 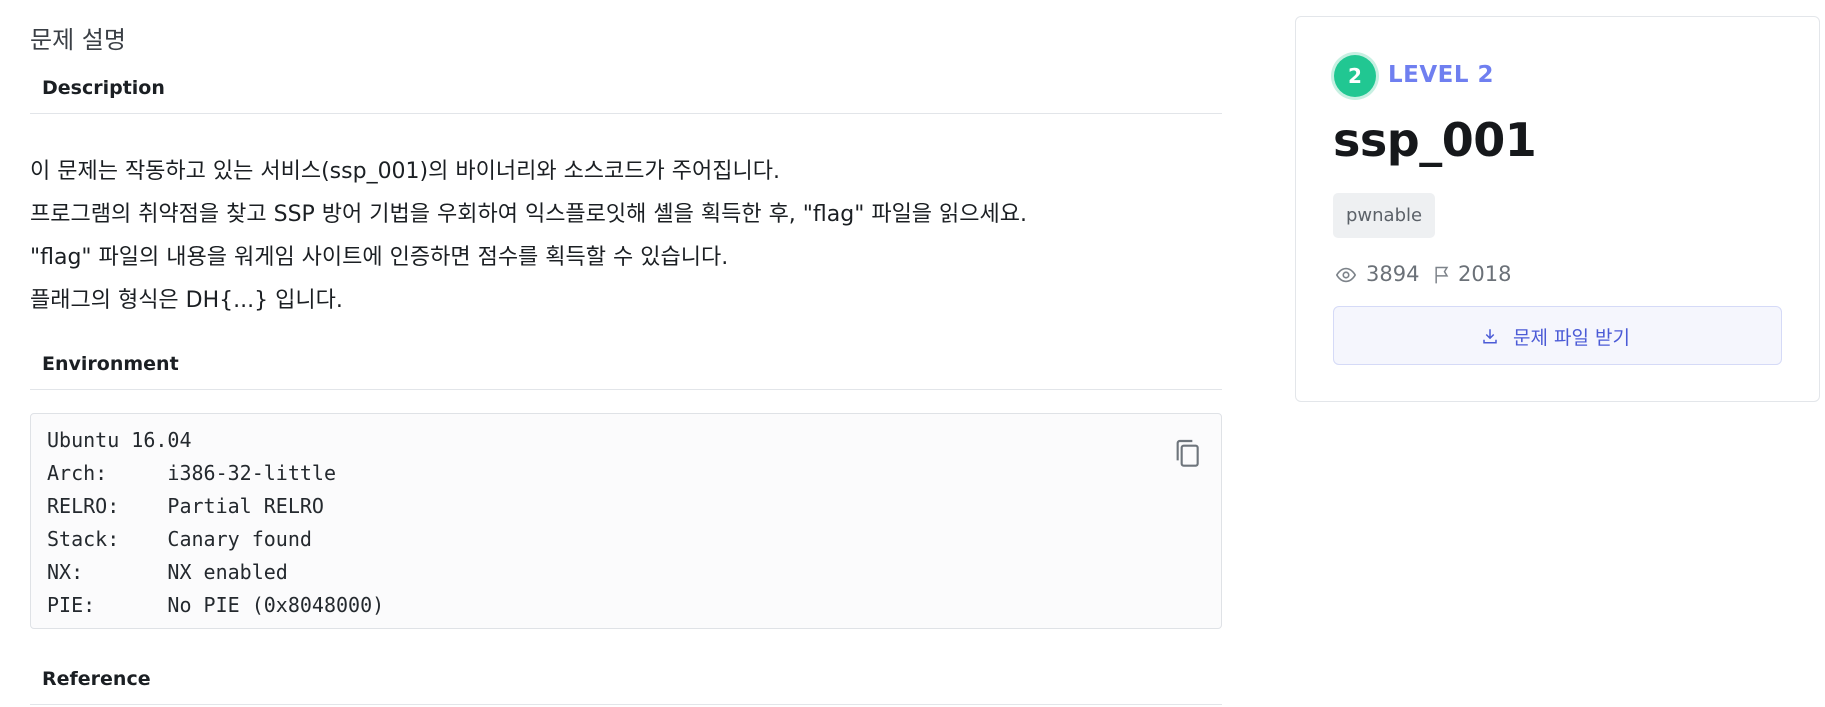 What do you see at coordinates (1187, 453) in the screenshot?
I see `copy-icon` at bounding box center [1187, 453].